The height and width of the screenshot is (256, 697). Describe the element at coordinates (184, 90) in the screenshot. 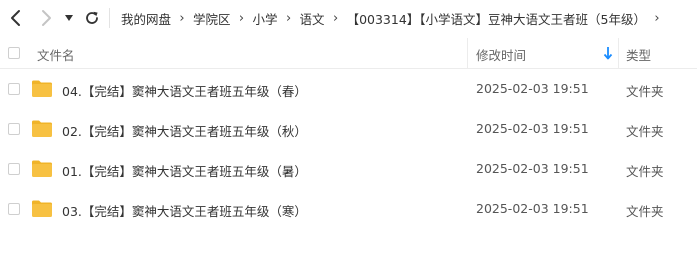

I see `file-name: 04.【完结】窦神大语文王者班五年级（春）` at that location.